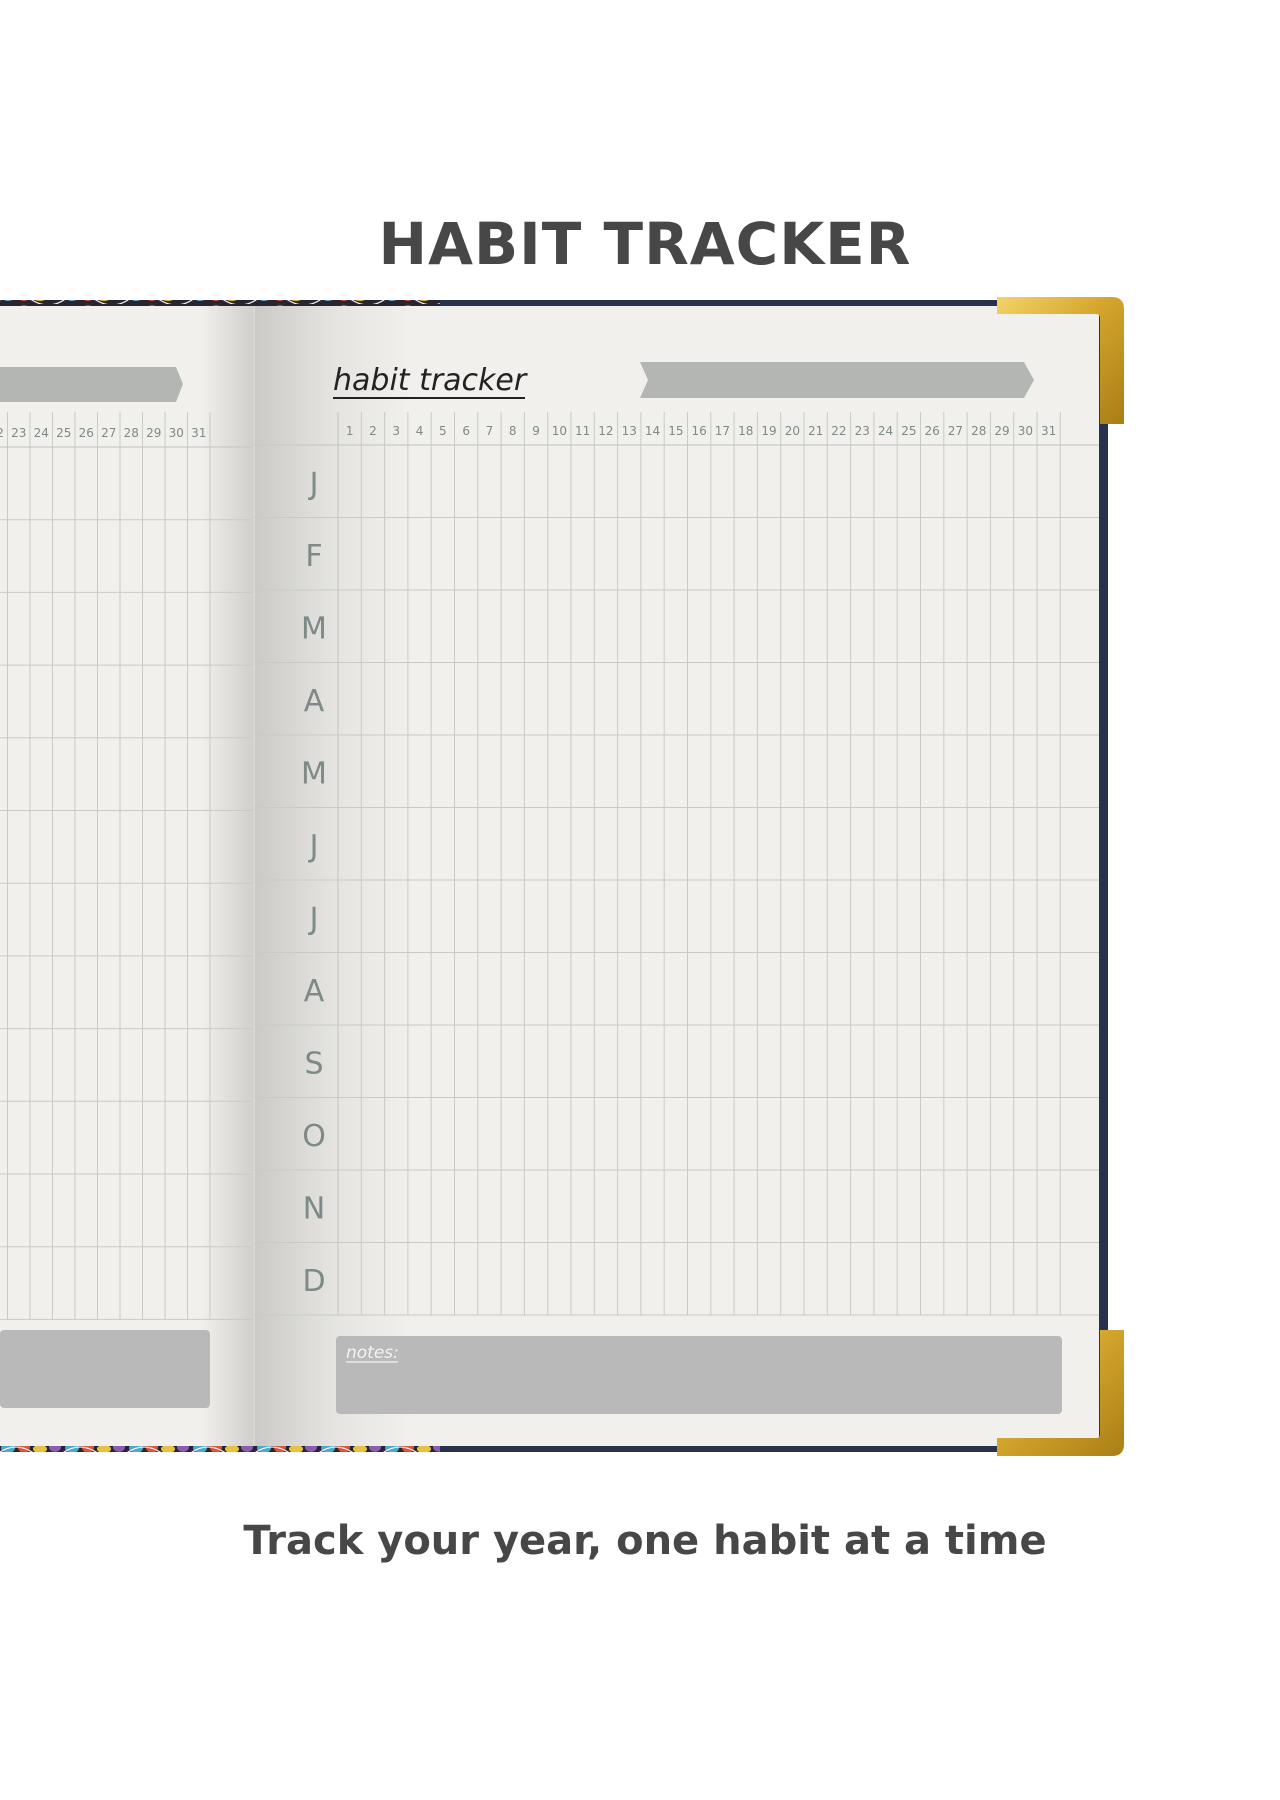  I want to click on month-label: D, so click(313, 1281).